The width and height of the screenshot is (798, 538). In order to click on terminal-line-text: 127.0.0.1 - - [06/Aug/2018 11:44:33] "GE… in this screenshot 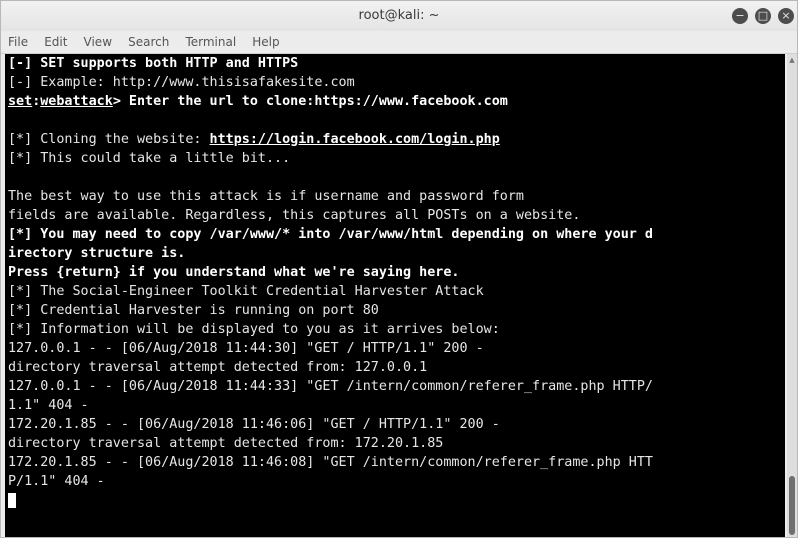, I will do `click(330, 386)`.